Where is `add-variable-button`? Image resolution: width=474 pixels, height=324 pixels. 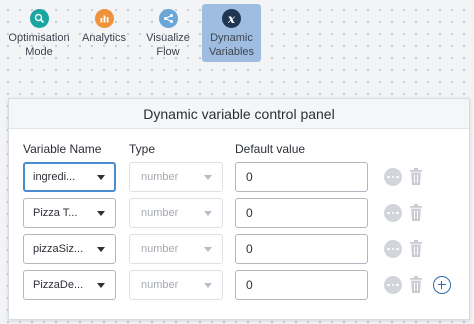 add-variable-button is located at coordinates (442, 285).